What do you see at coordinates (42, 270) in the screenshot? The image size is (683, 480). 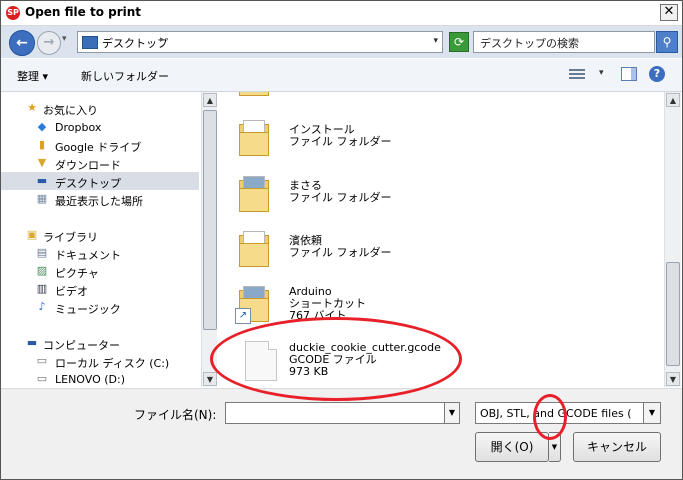 I see `pictures-icon: ▨` at bounding box center [42, 270].